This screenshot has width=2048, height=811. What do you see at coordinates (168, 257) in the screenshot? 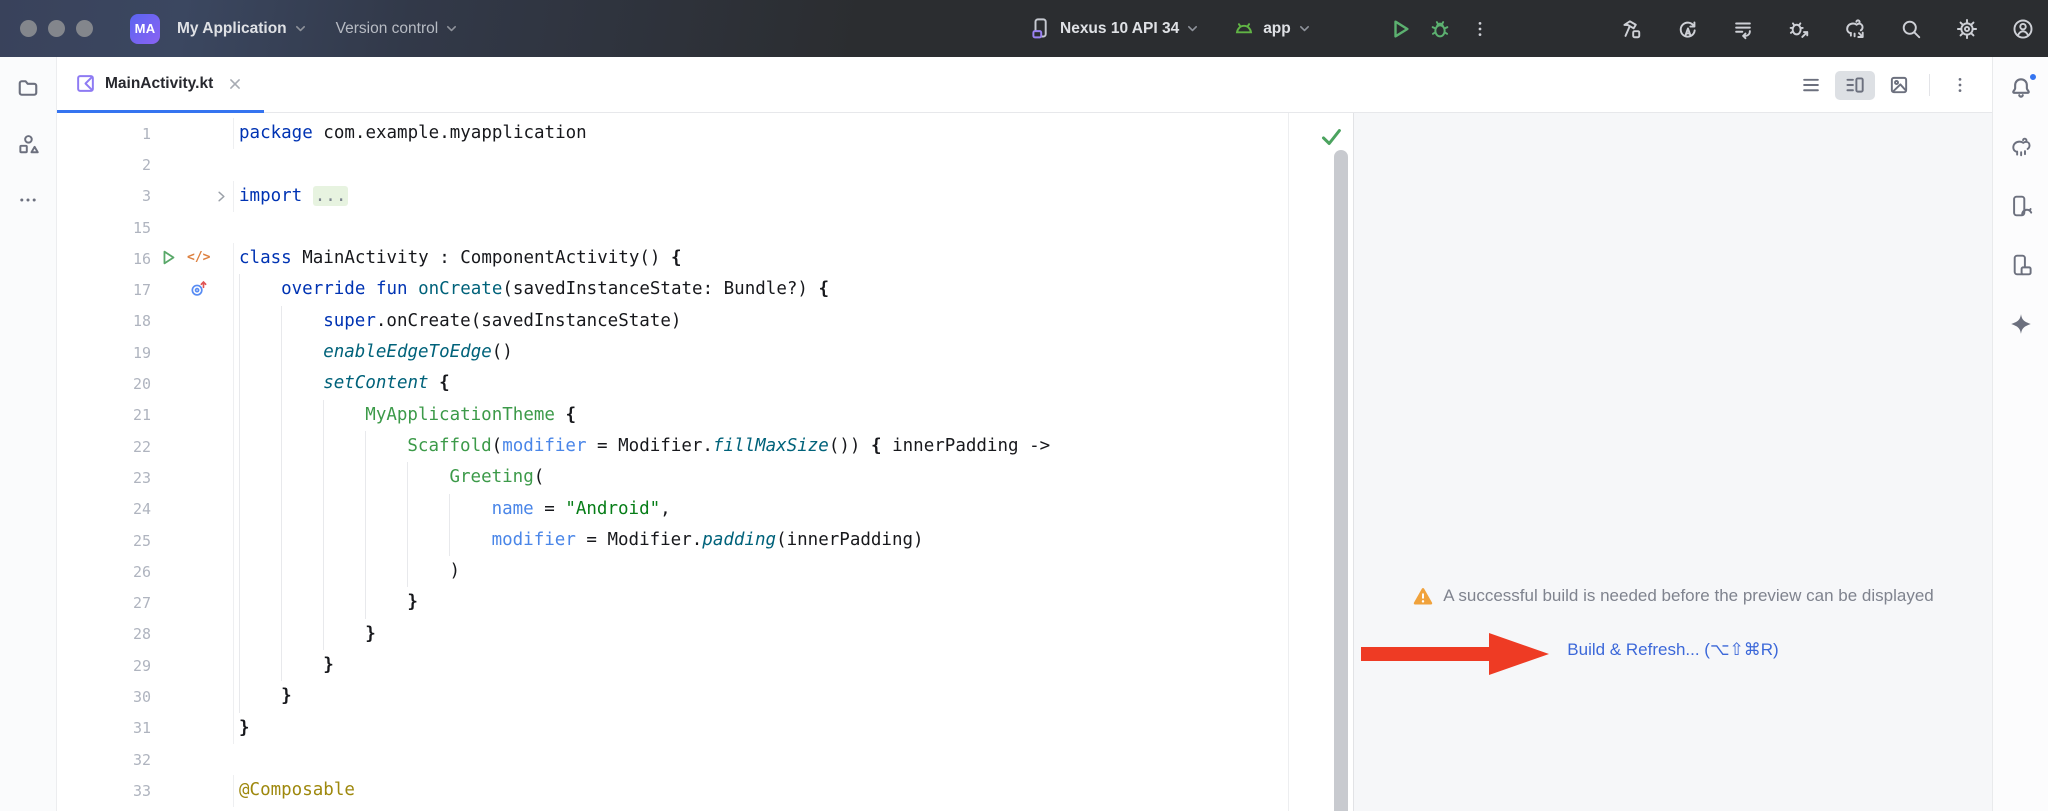
I see `run-class-gutter-icon` at bounding box center [168, 257].